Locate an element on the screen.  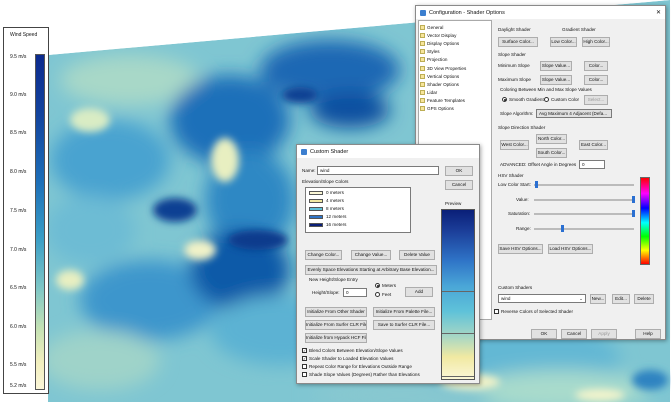
minimum-slope-label: Minimum Slope is located at coordinates (514, 65).